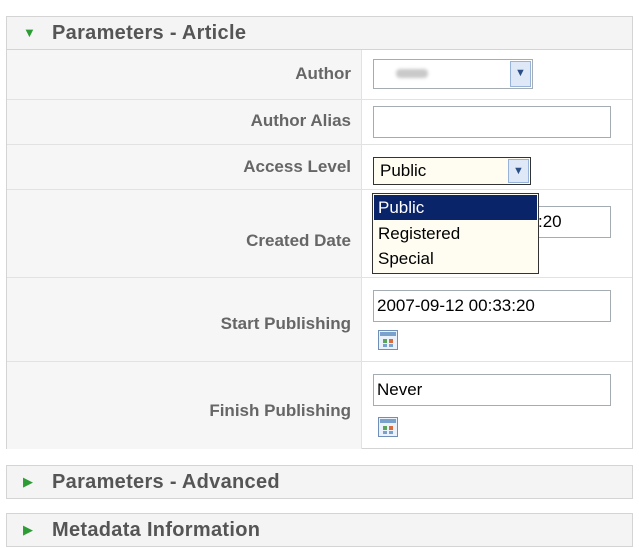 This screenshot has height=548, width=639. I want to click on access-level-dropdown-list: Public Registered Special, so click(455, 233).